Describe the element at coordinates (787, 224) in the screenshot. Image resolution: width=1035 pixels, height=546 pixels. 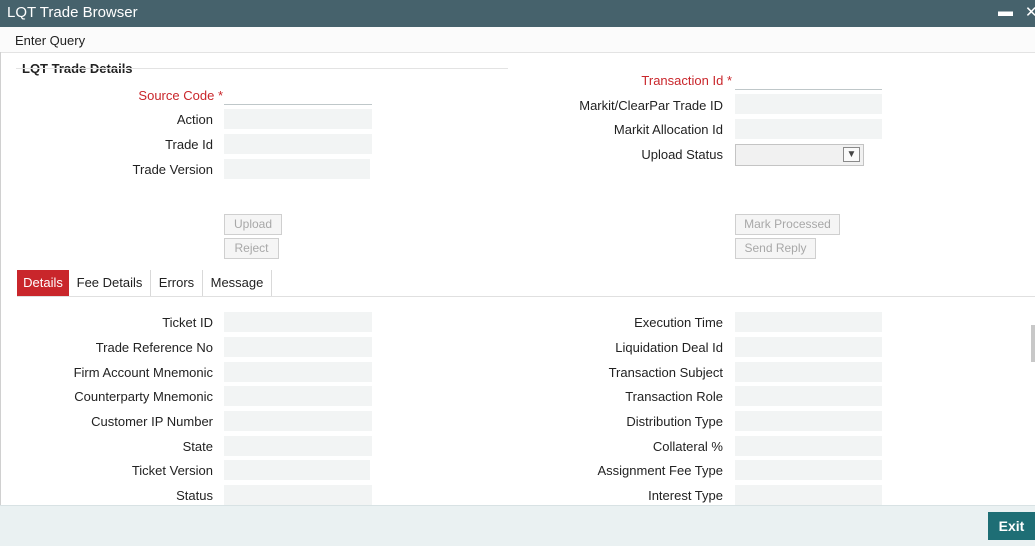
I see `mark-processed-button: Mark Processed` at that location.